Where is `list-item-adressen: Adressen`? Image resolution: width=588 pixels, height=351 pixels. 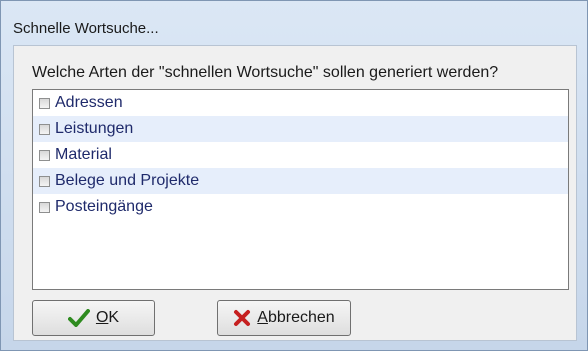
list-item-adressen: Adressen is located at coordinates (300, 103).